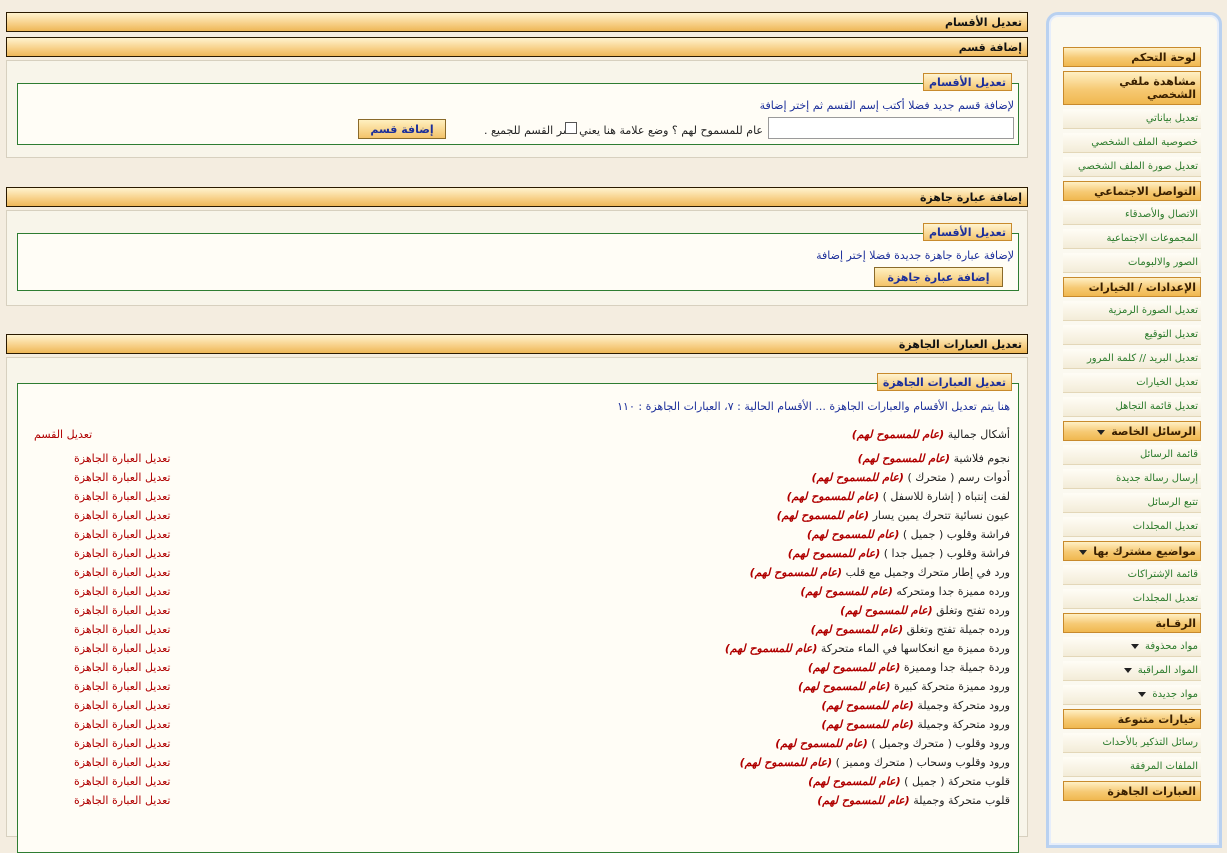 The width and height of the screenshot is (1227, 853). What do you see at coordinates (571, 128) in the screenshot?
I see `public-checkbox` at bounding box center [571, 128].